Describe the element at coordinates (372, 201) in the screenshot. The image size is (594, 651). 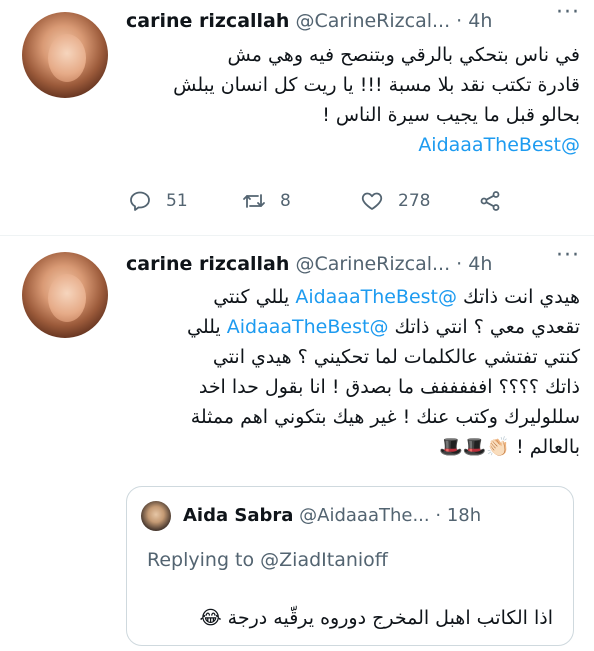
I see `heart-icon` at that location.